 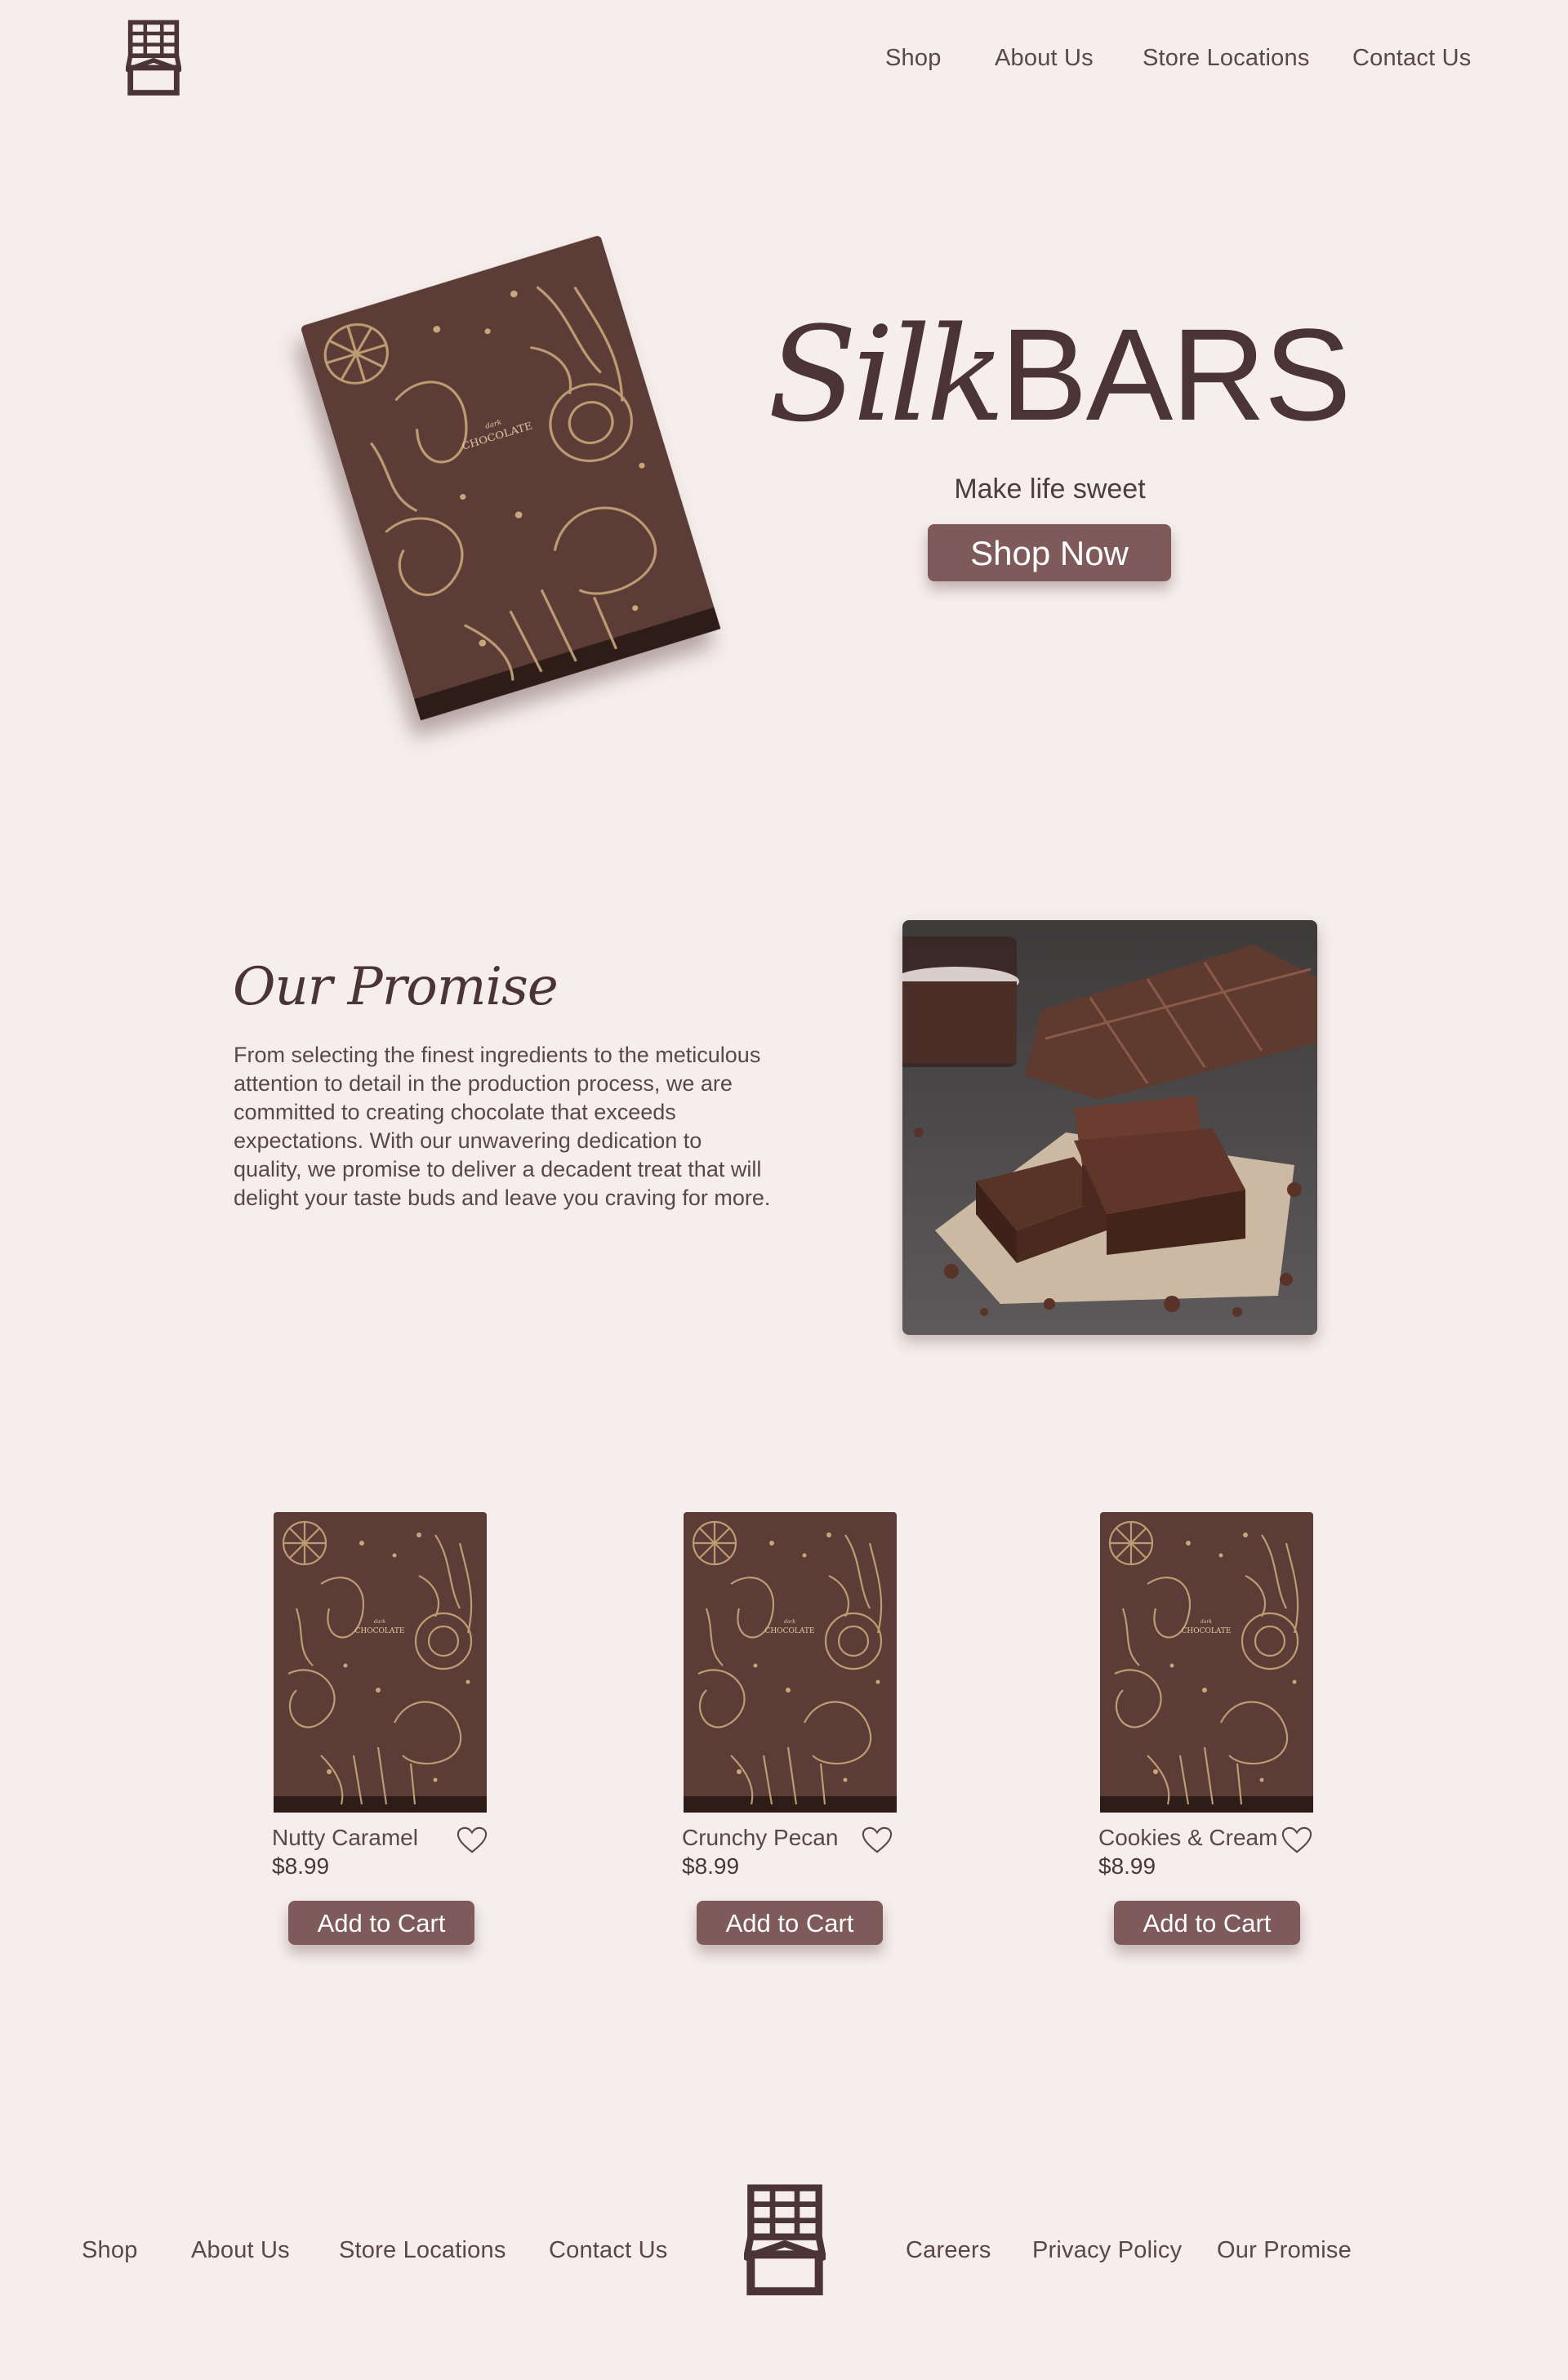 I want to click on nav-store-locations: Store Locations, so click(x=1226, y=59).